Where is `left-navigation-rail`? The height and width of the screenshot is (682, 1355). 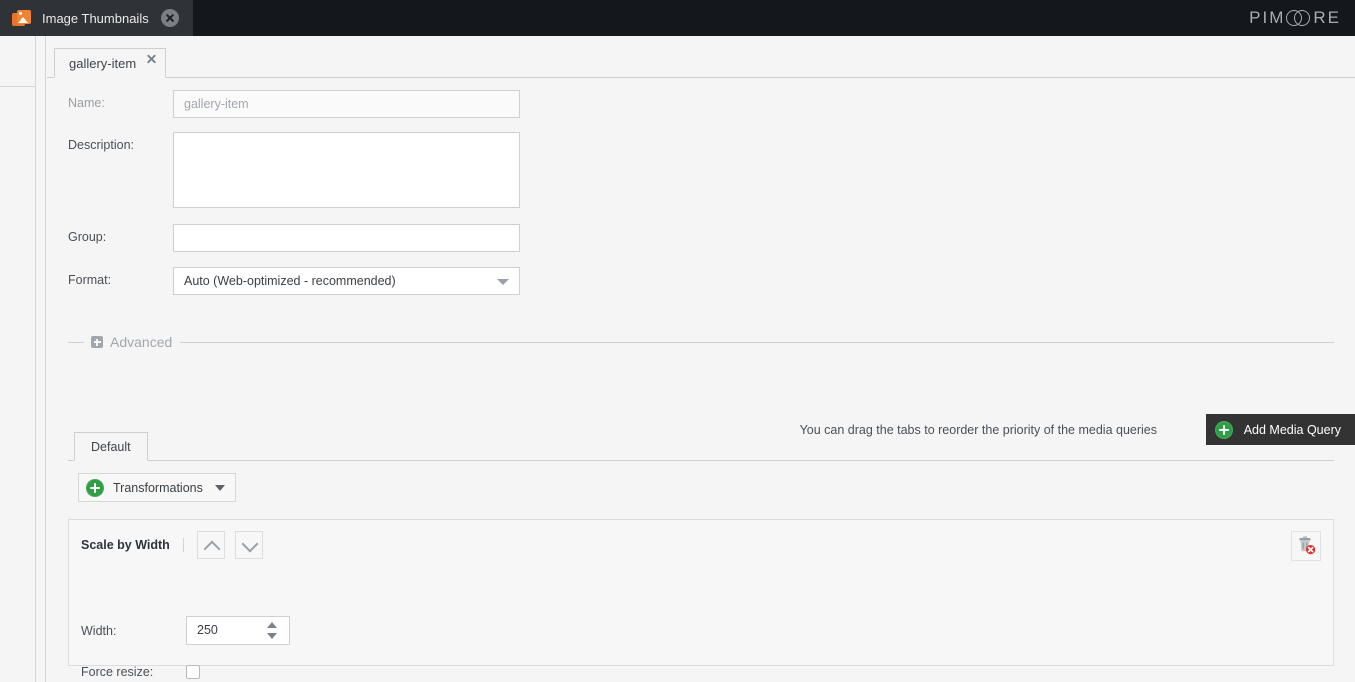
left-navigation-rail is located at coordinates (18, 359).